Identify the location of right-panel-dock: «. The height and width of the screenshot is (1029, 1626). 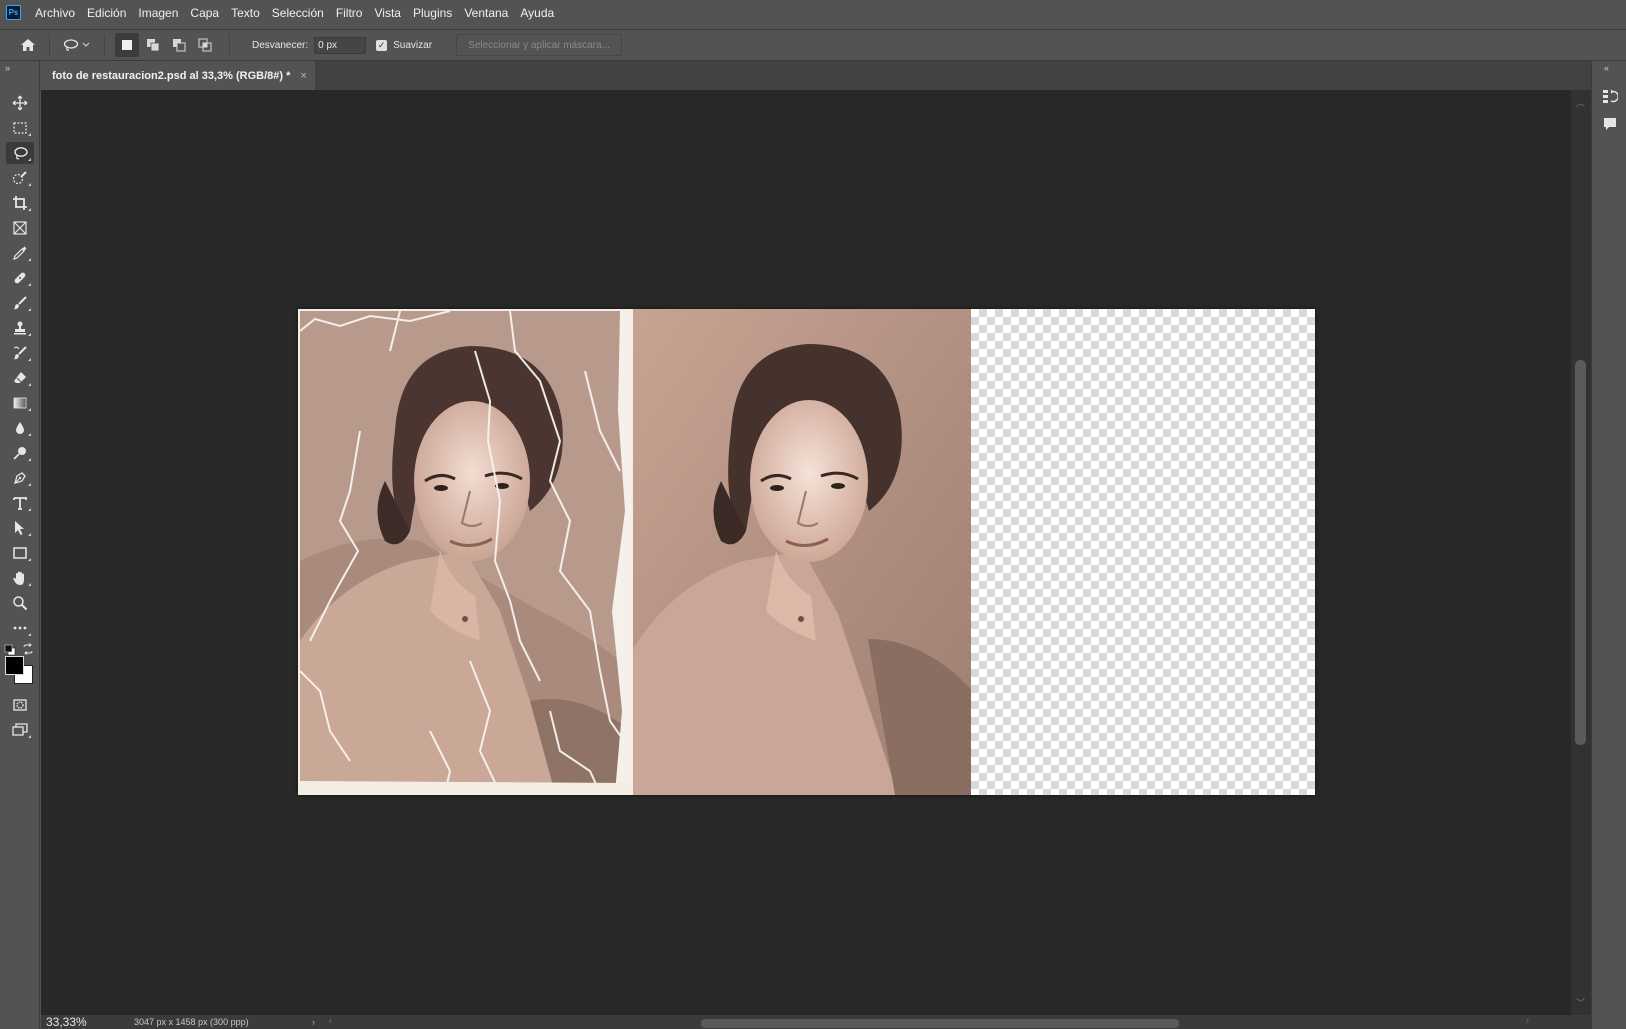
(1608, 545).